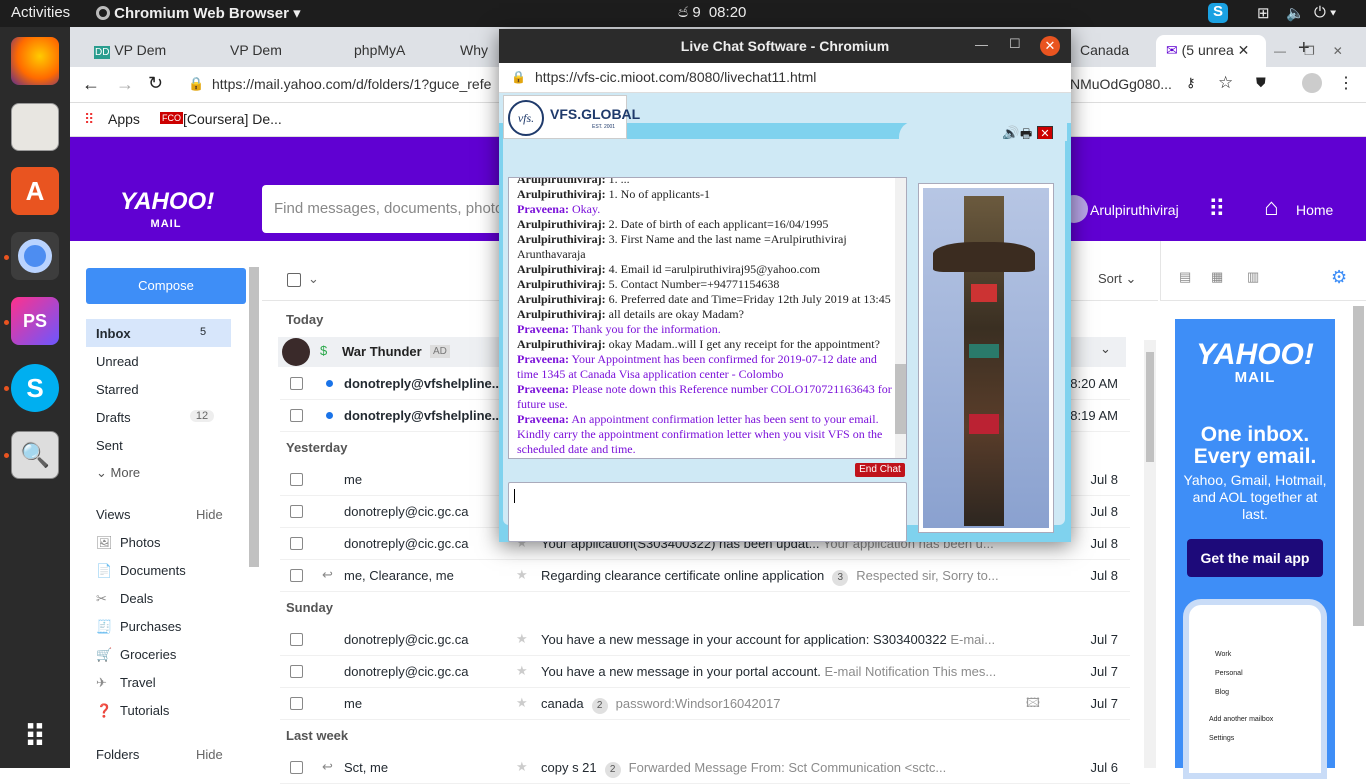 The height and width of the screenshot is (784, 1366). I want to click on chevron-down-icon: ▾, so click(297, 13).